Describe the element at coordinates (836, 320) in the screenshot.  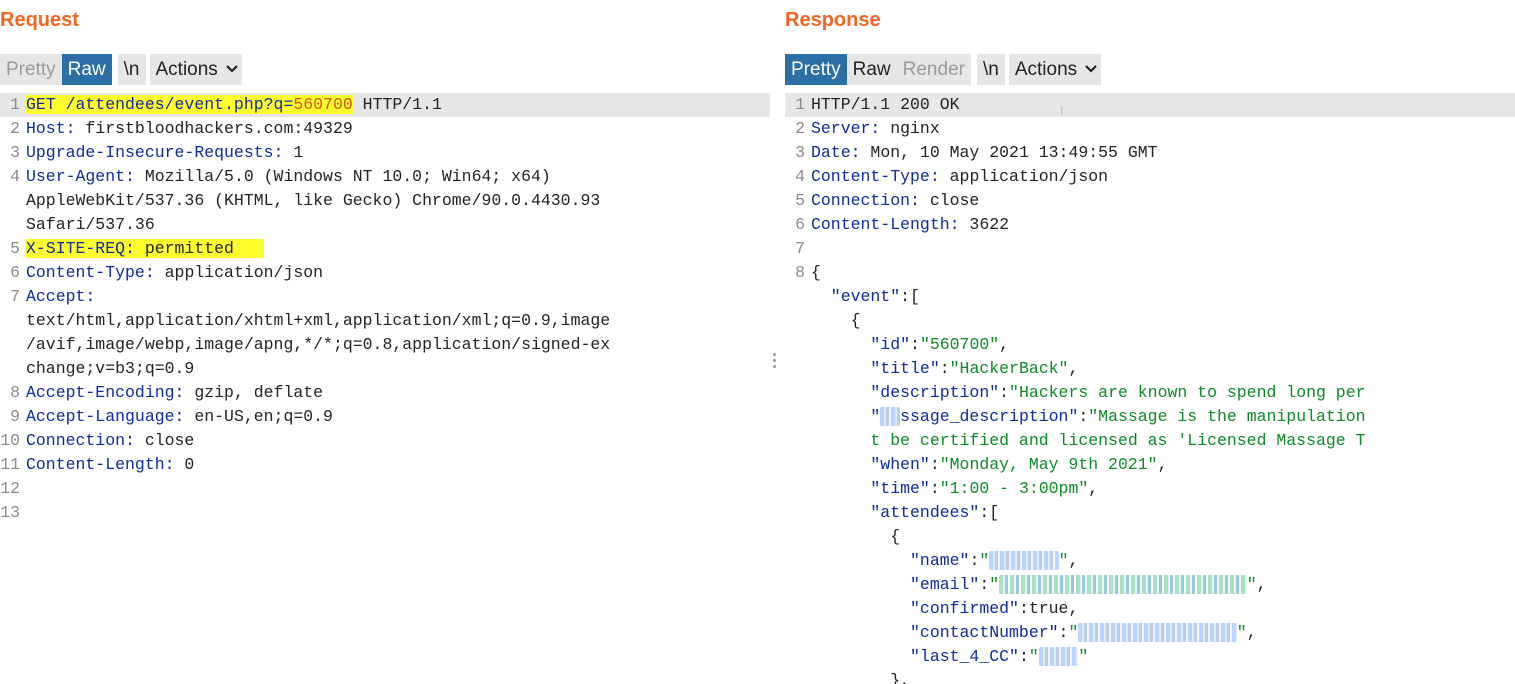
I see `code-token: {` at that location.